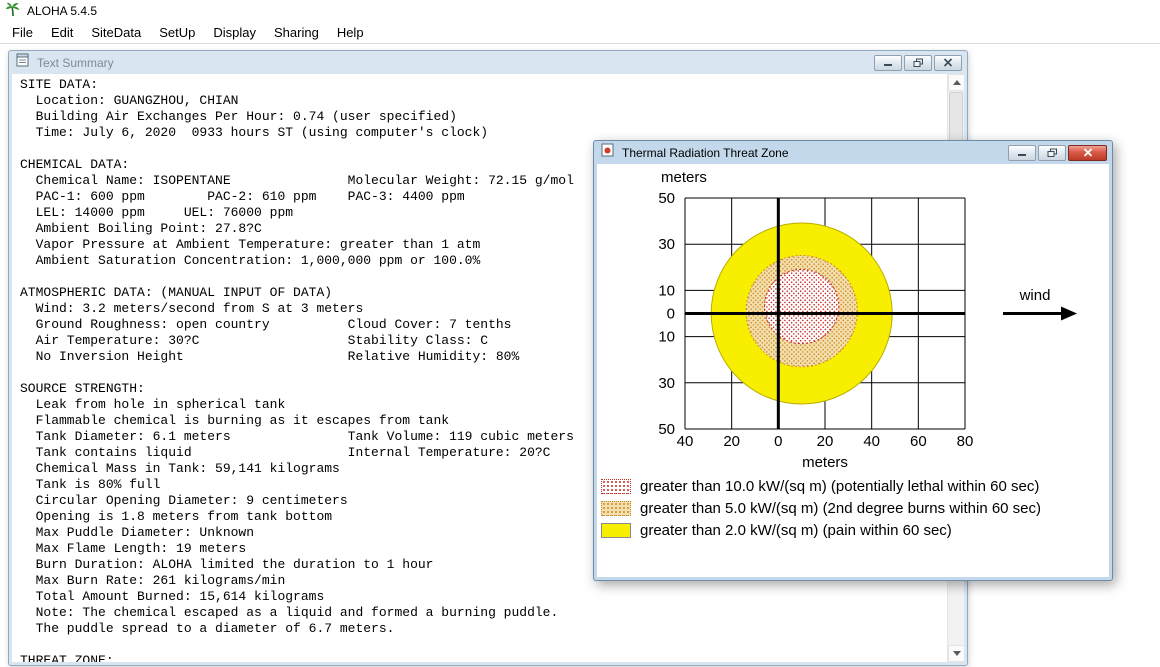 This screenshot has width=1160, height=667. I want to click on scroll-up-button, so click(956, 82).